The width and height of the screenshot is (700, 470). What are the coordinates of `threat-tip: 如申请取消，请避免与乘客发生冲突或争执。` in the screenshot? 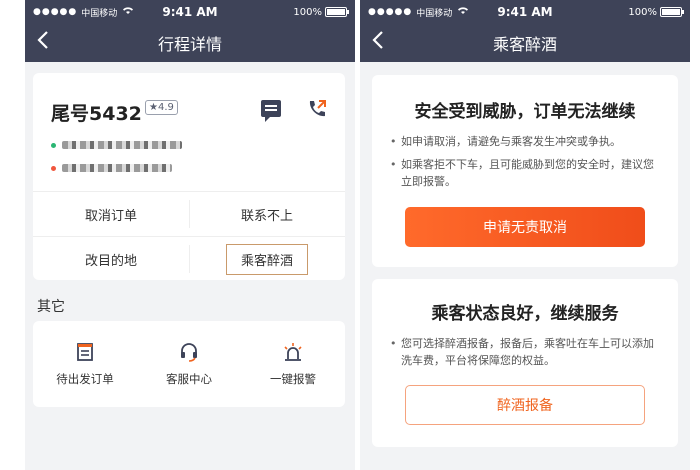 It's located at (526, 141).